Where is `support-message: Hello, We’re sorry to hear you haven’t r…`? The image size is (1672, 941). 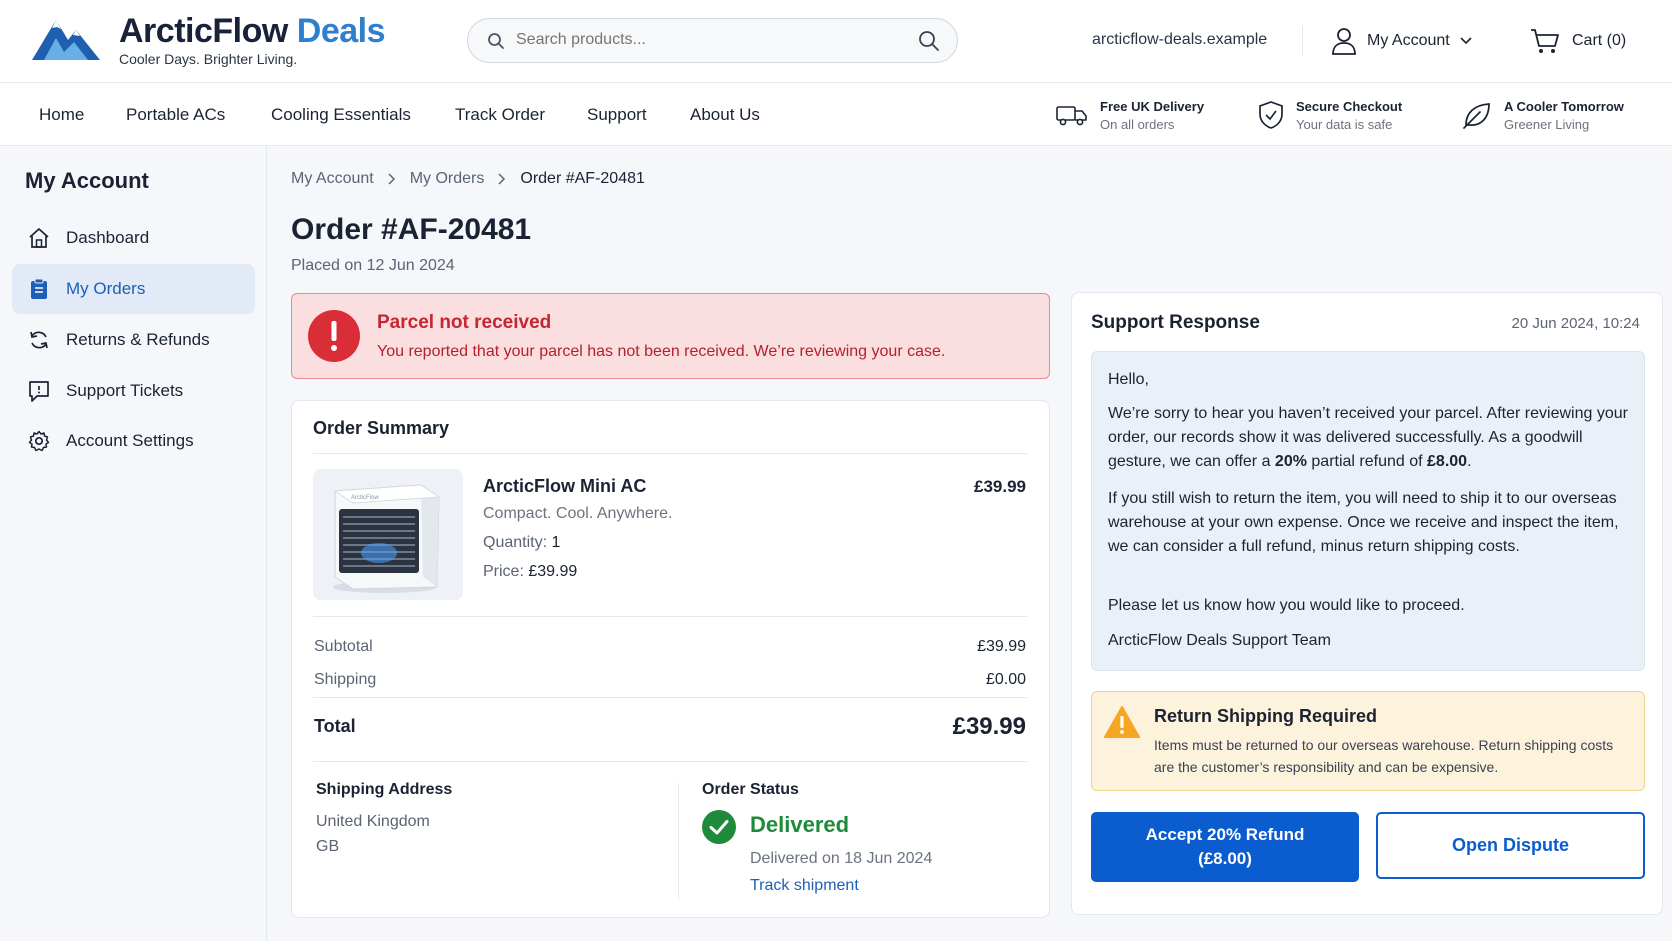 support-message: Hello, We’re sorry to hear you haven’t r… is located at coordinates (1368, 511).